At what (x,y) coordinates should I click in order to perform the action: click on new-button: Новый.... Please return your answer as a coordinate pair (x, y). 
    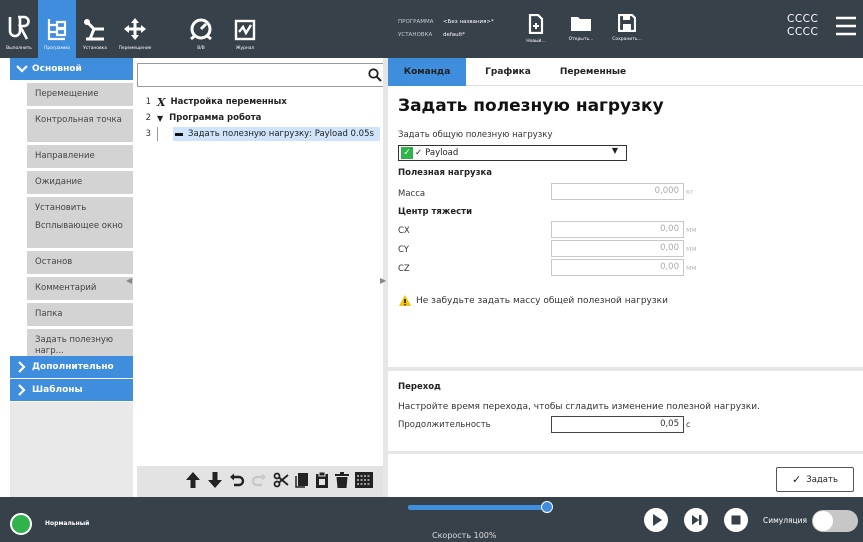
    Looking at the image, I should click on (536, 29).